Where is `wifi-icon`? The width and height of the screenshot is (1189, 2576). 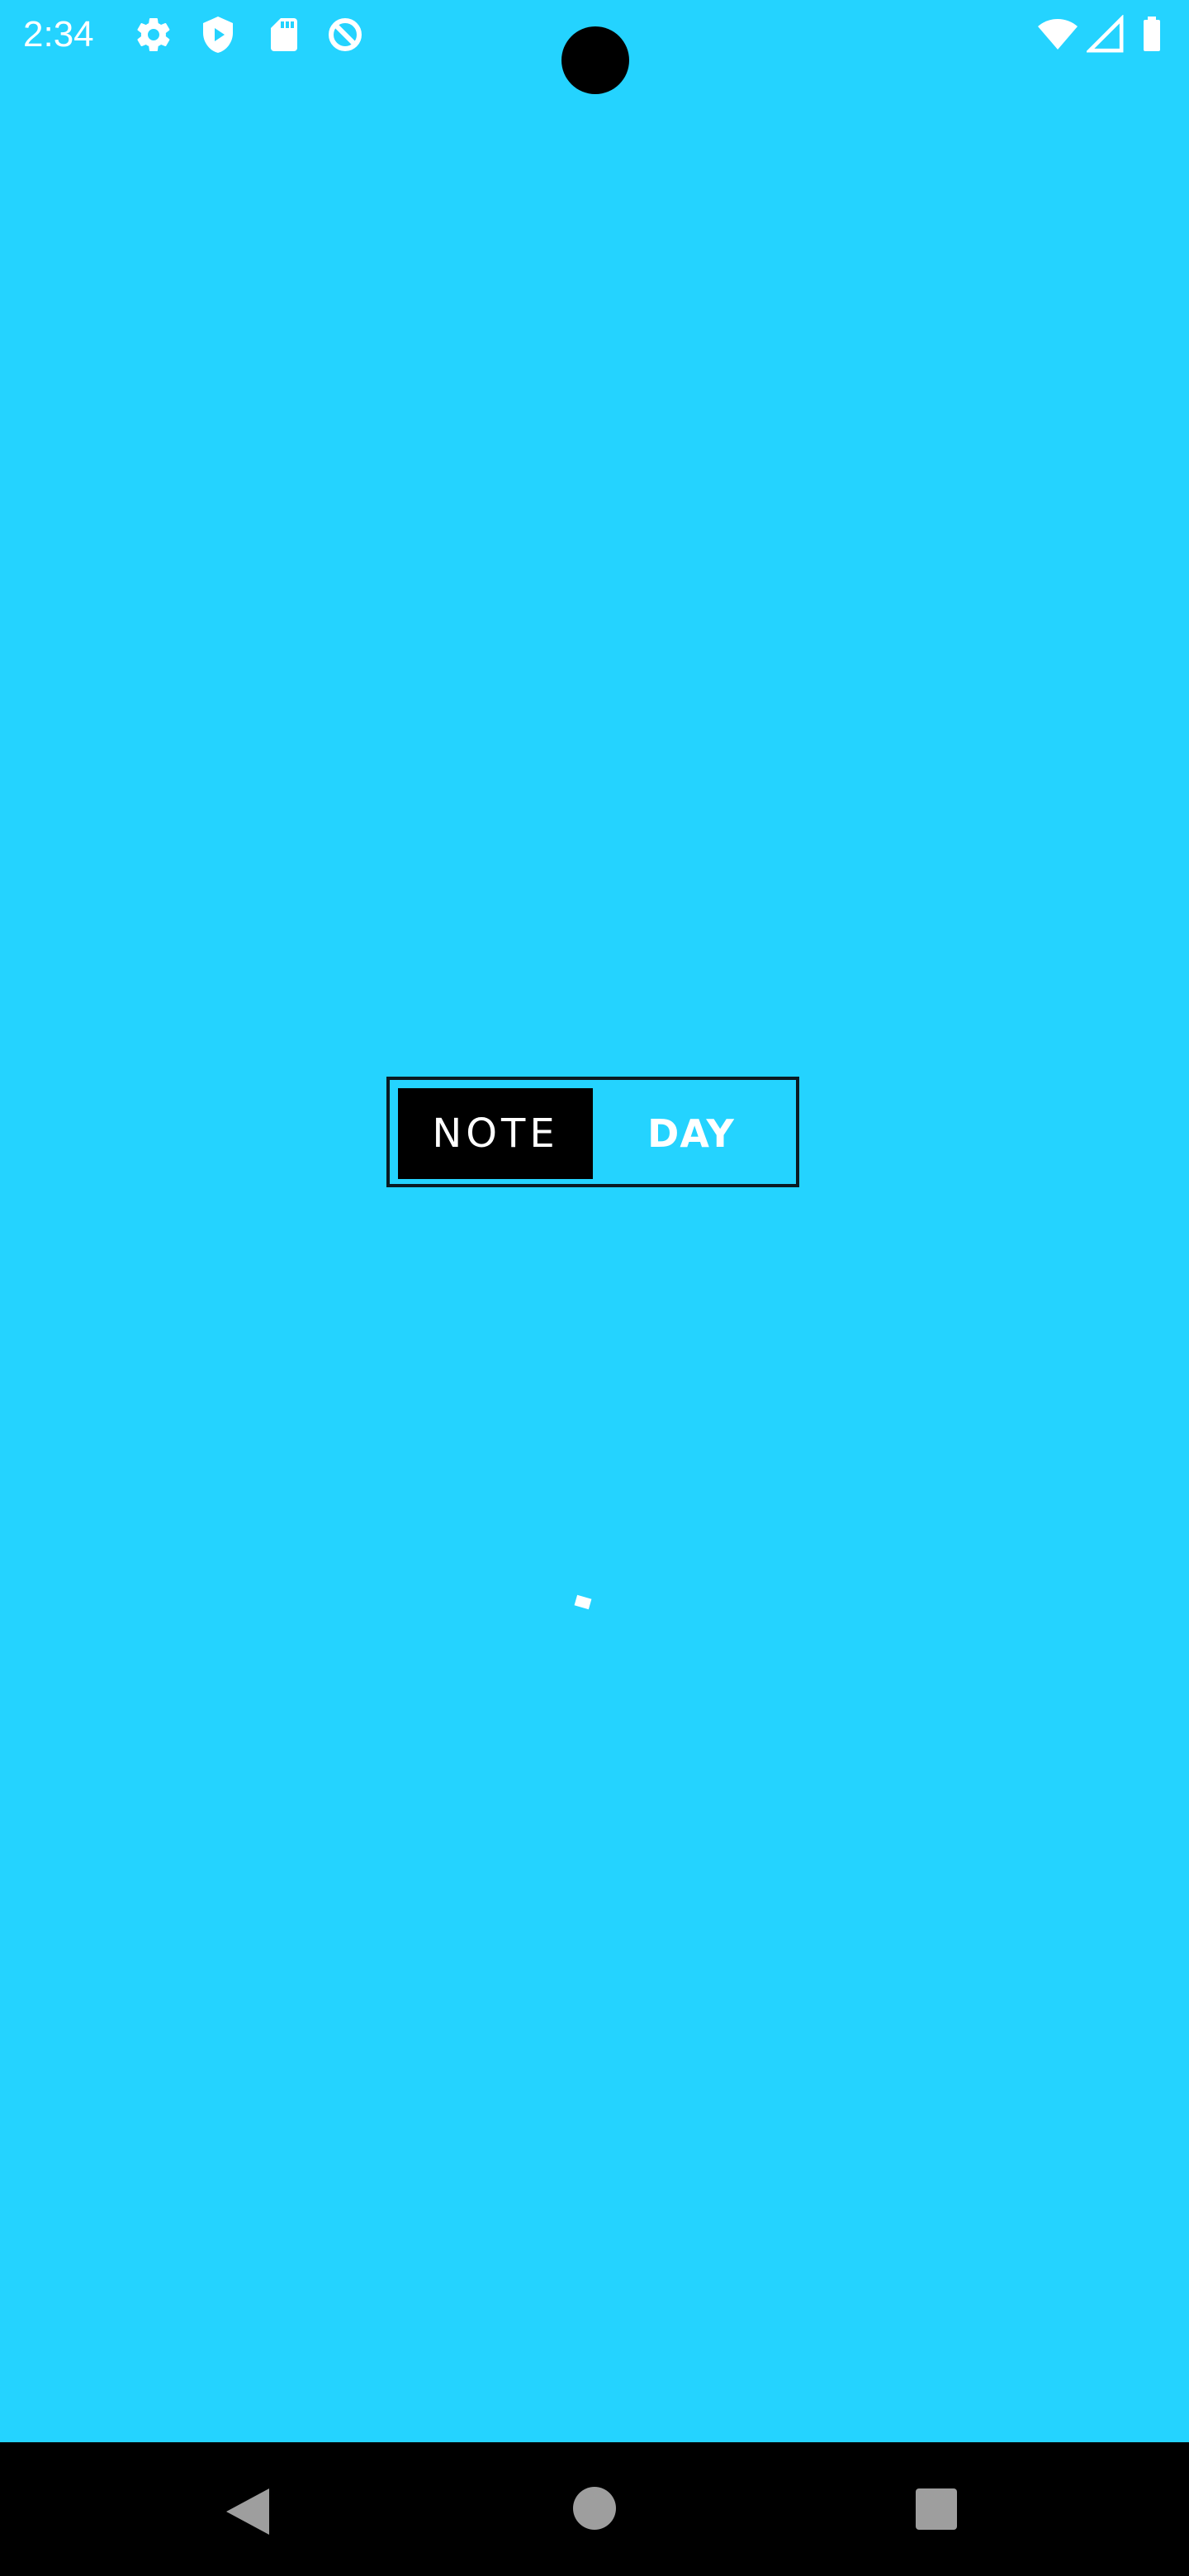
wifi-icon is located at coordinates (1057, 34).